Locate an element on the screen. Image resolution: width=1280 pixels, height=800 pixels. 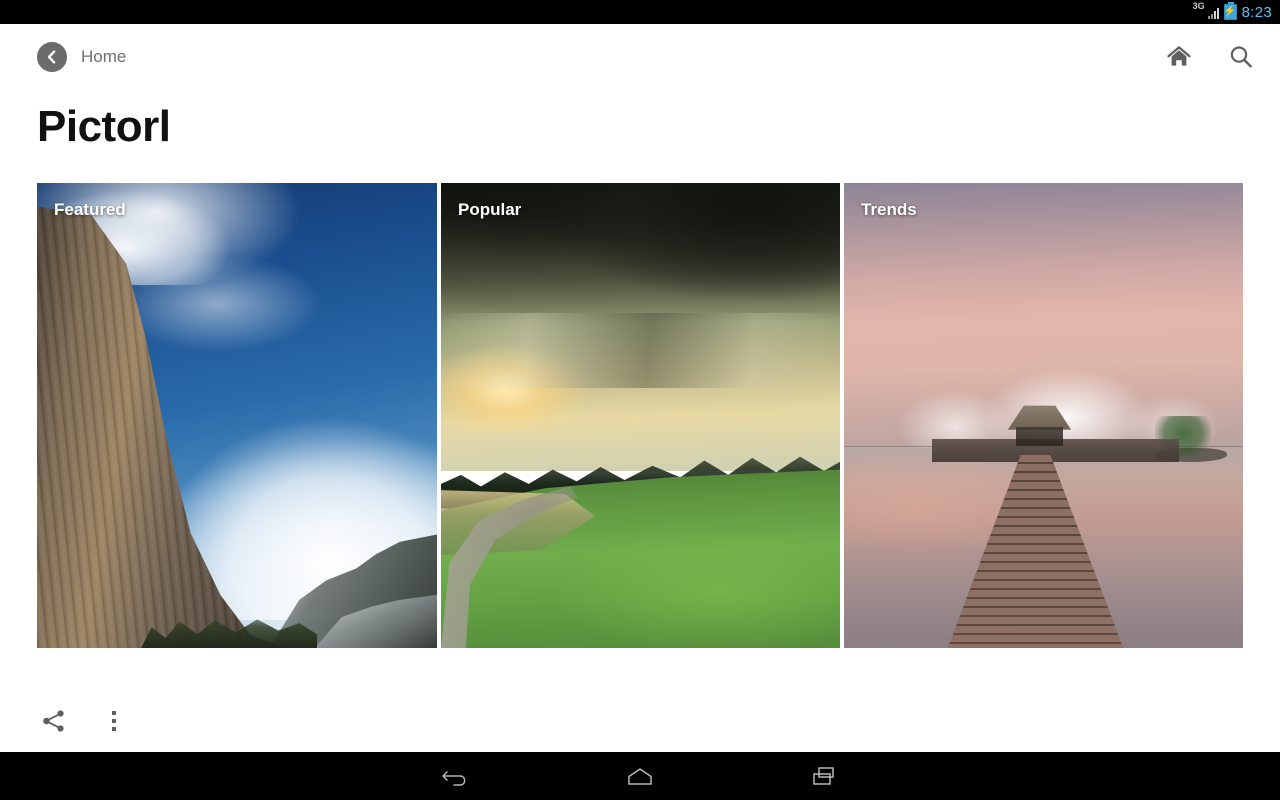
back-chevron-icon is located at coordinates (51, 57).